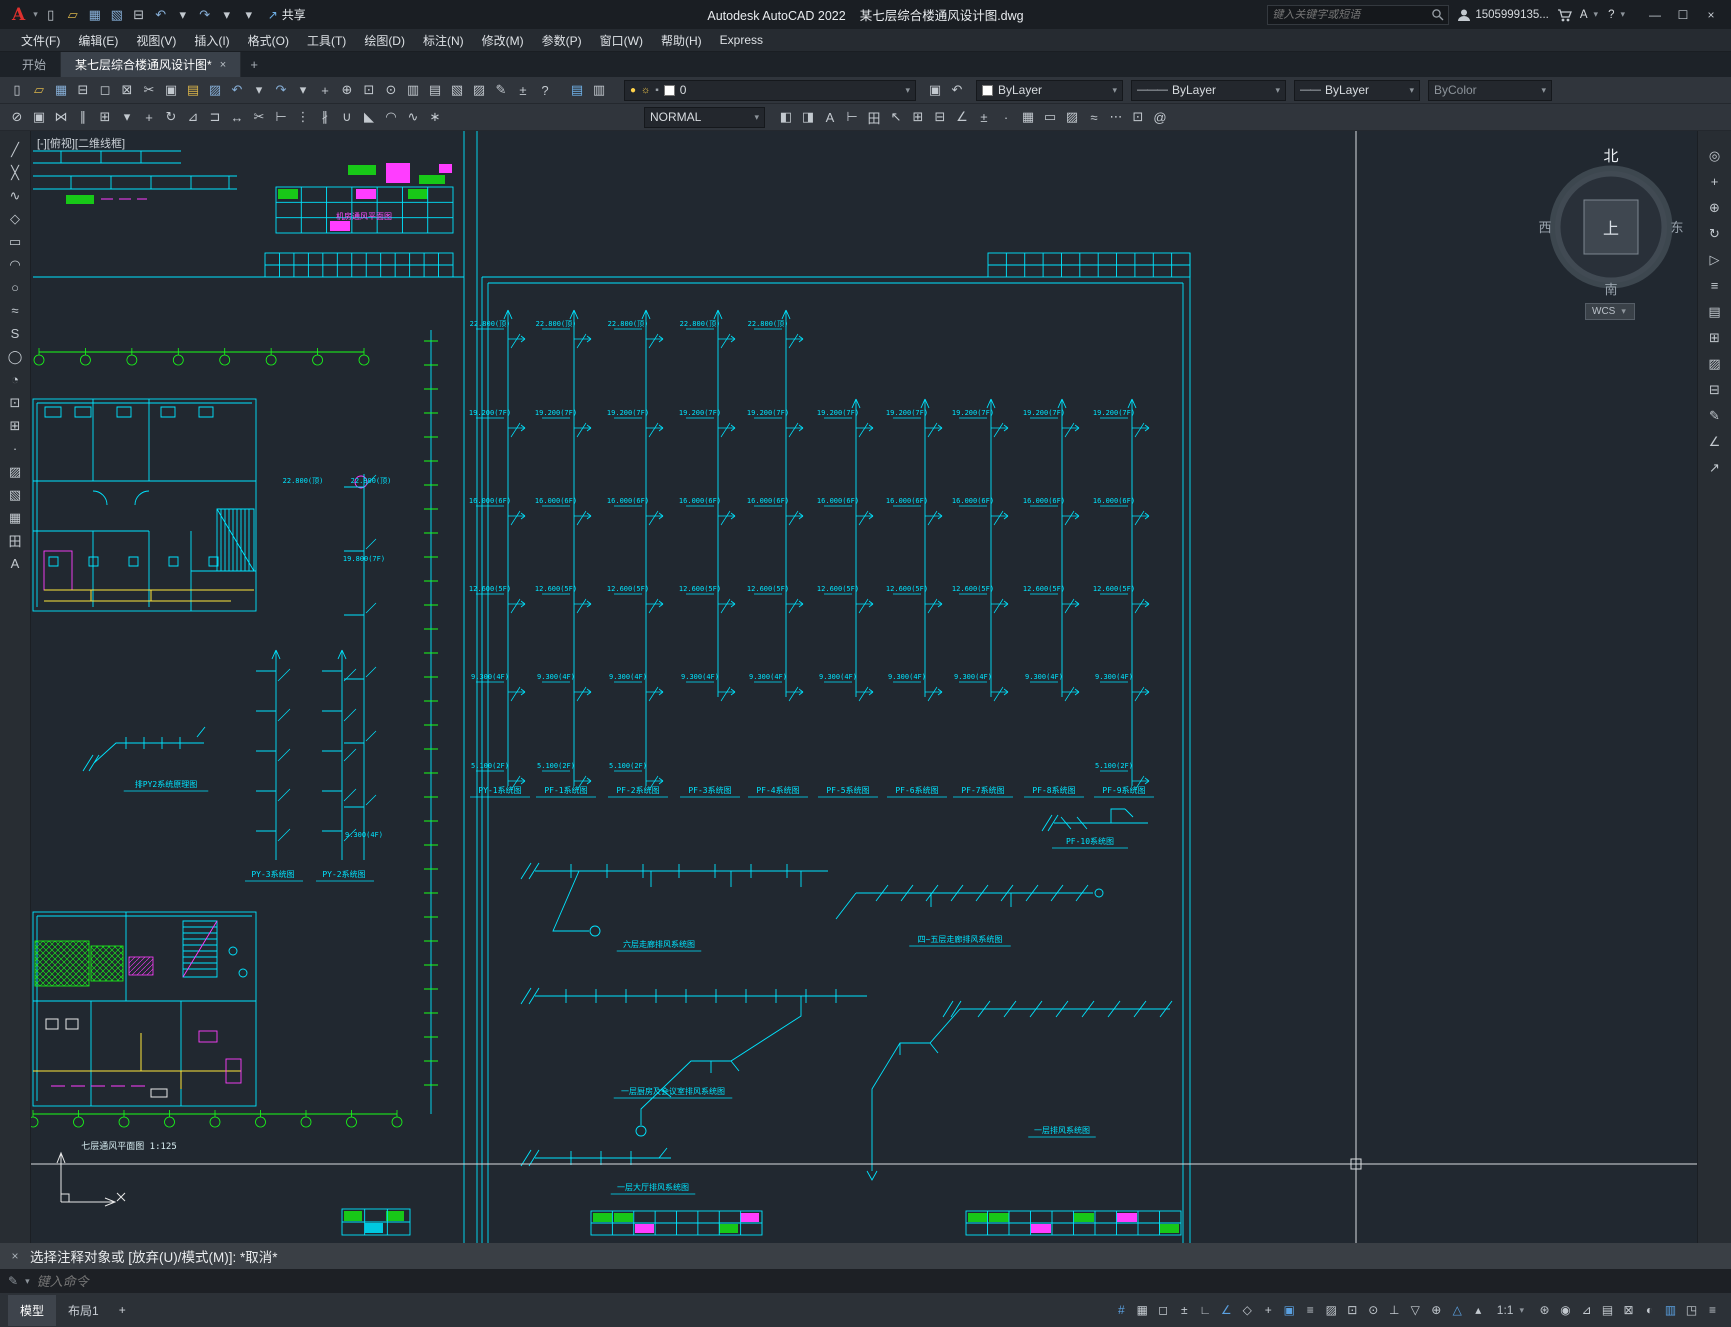  Describe the element at coordinates (151, 64) in the screenshot. I see `tab-current-drawing: 某七层综合楼通风设计图* ×` at that location.